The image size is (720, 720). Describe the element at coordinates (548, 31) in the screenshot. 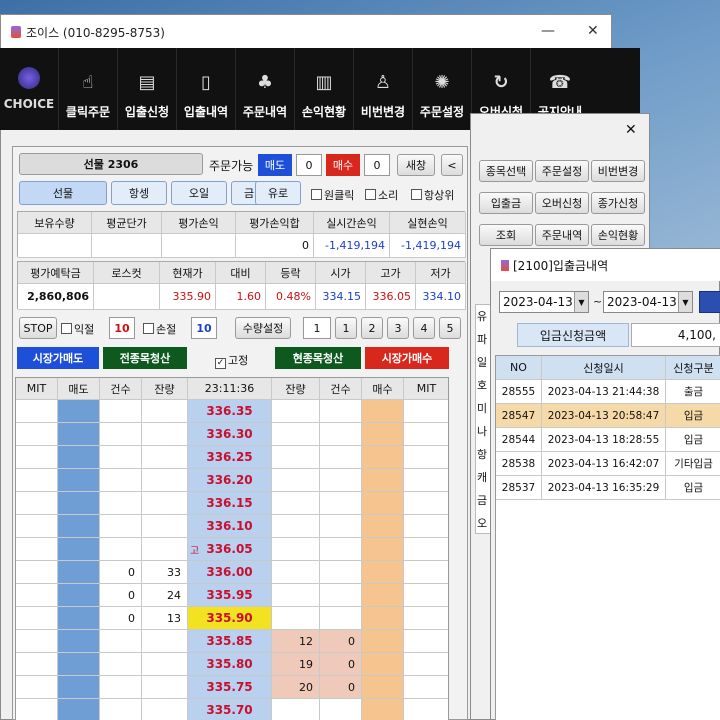

I see `minimize-button: —` at that location.